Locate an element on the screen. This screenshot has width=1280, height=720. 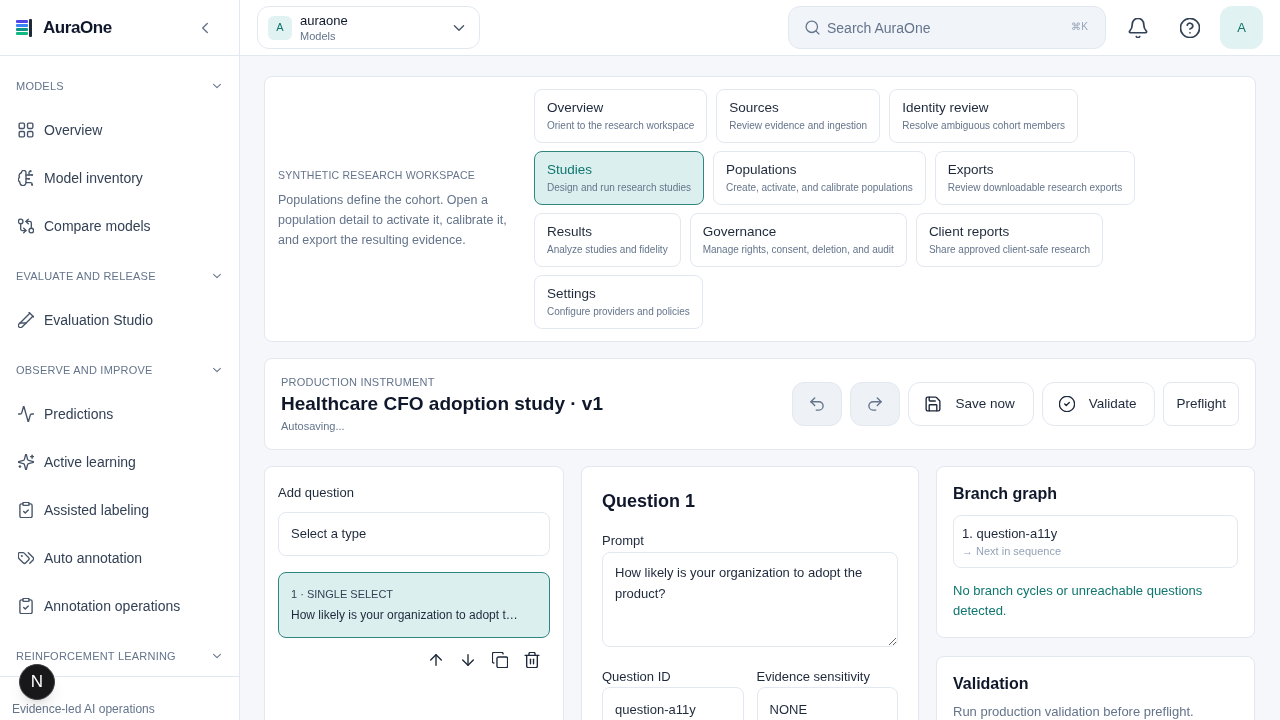
prompt-textarea: How likely is your organization to adopt the product? is located at coordinates (750, 599).